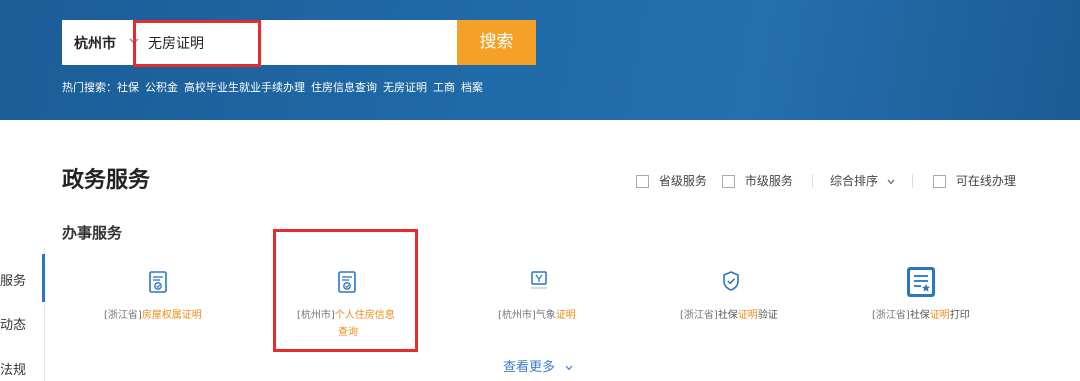 The image size is (1080, 381). I want to click on print-document-icon, so click(921, 282).